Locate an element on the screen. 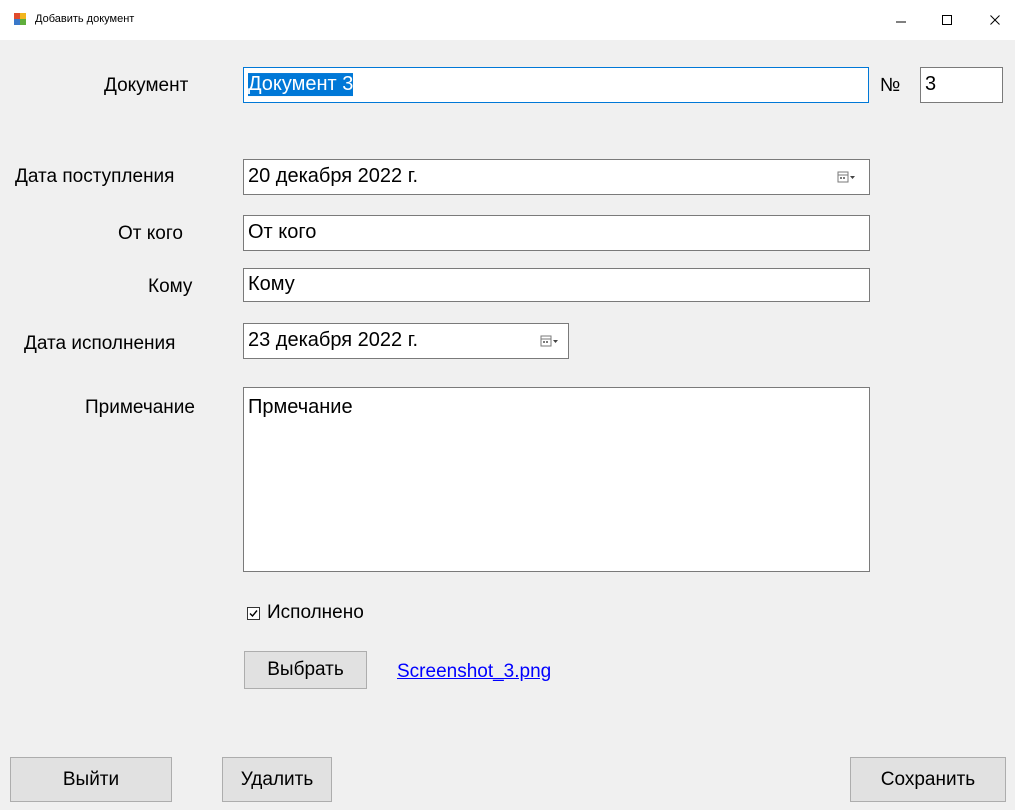  close-button is located at coordinates (995, 20).